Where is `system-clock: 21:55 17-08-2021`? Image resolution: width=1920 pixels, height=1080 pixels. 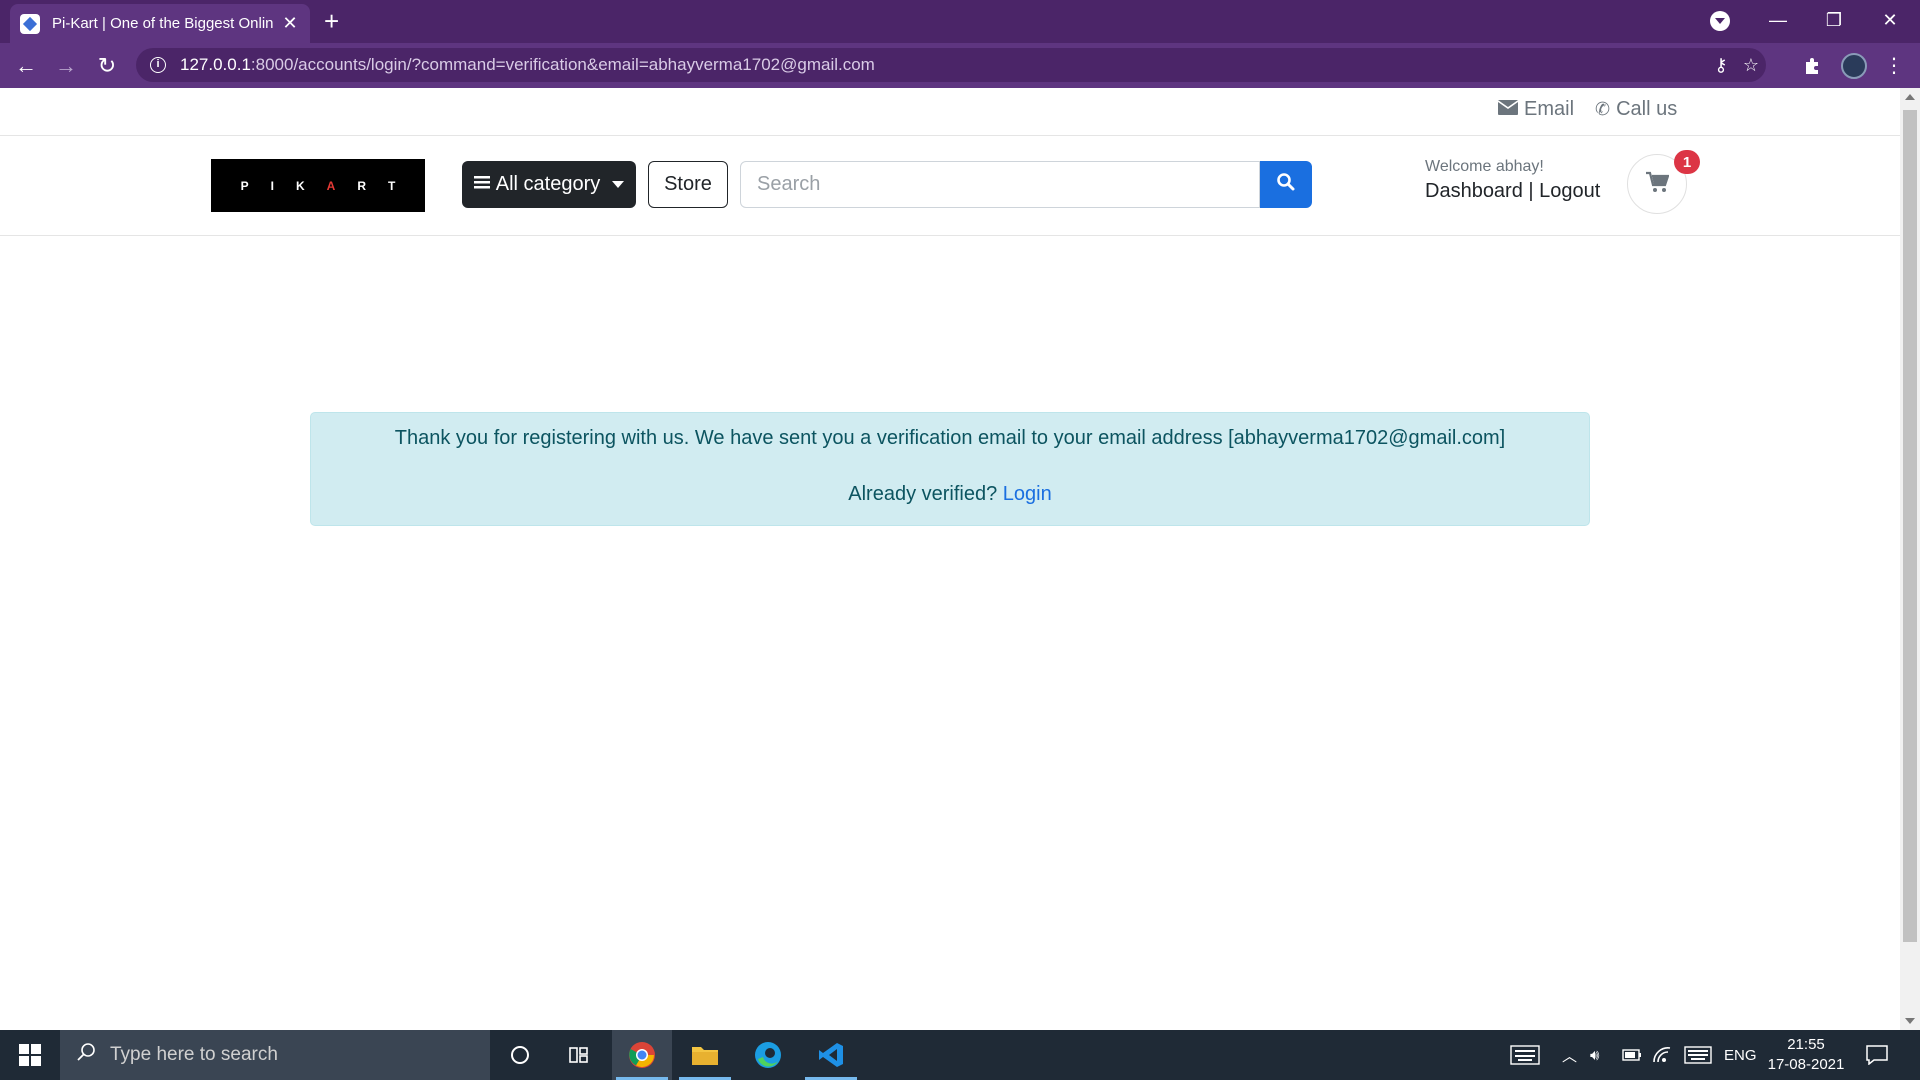
system-clock: 21:55 17-08-2021 is located at coordinates (1806, 1055).